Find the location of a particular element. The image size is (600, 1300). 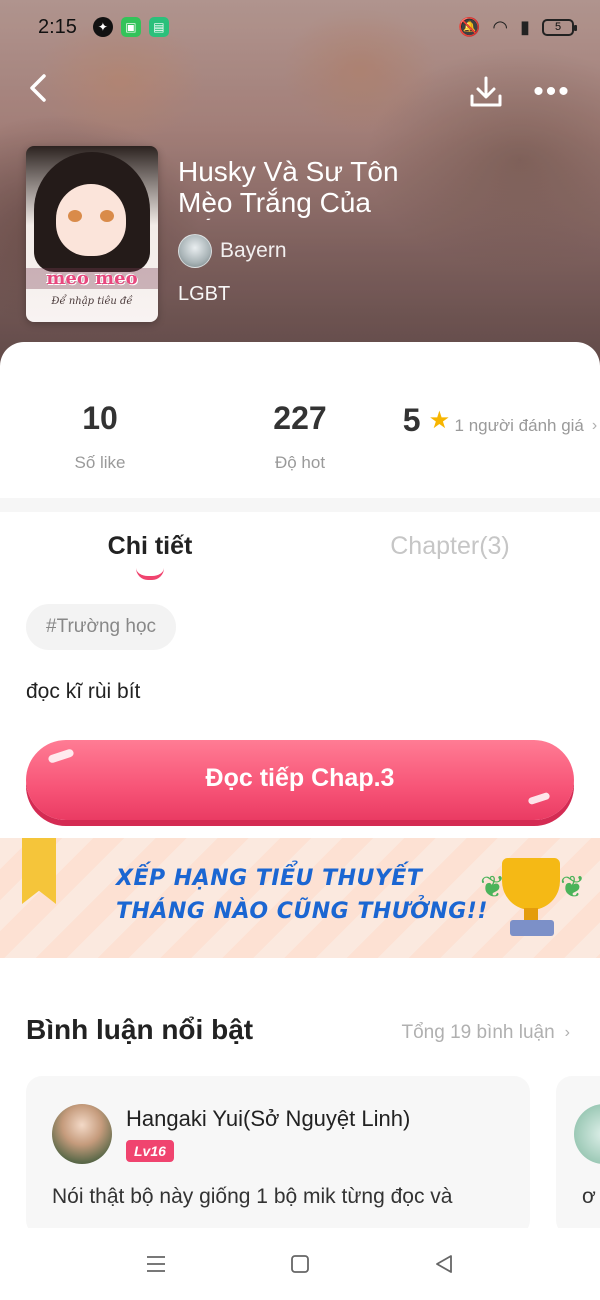

comments-total-link: Tổng 19 bình luận › is located at coordinates (485, 1033).